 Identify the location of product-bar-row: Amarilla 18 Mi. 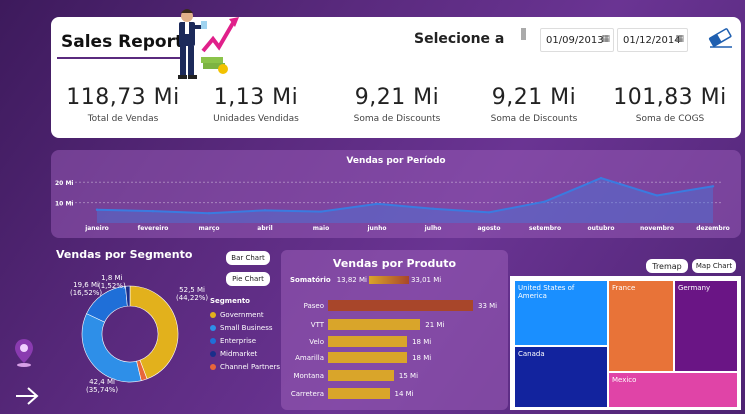
(394, 358).